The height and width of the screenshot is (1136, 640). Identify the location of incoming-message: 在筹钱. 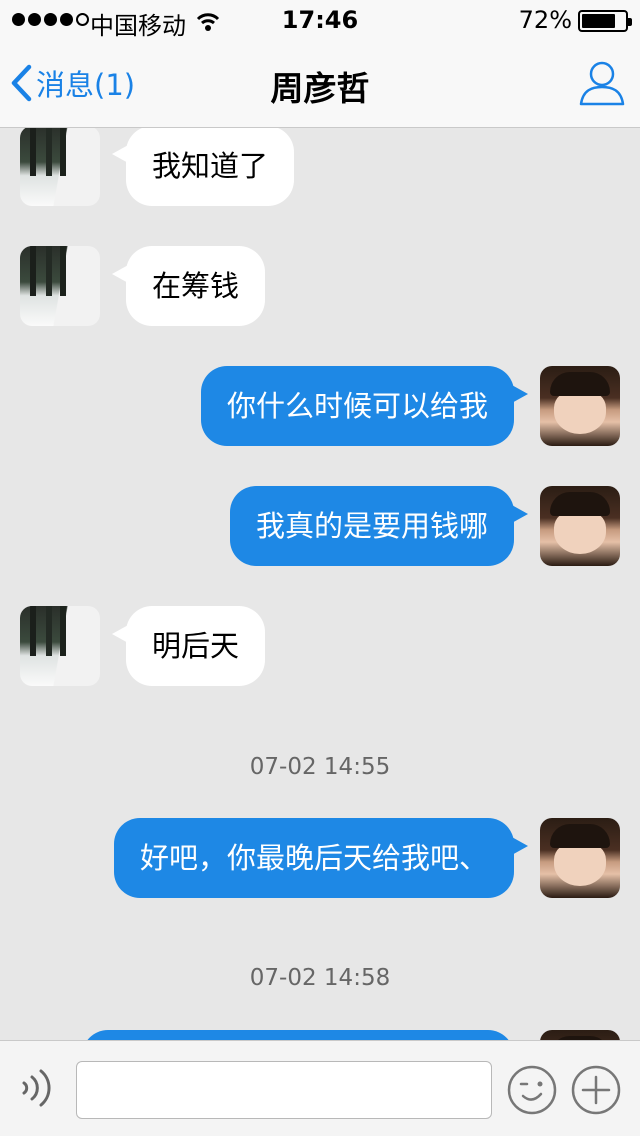
(188, 286).